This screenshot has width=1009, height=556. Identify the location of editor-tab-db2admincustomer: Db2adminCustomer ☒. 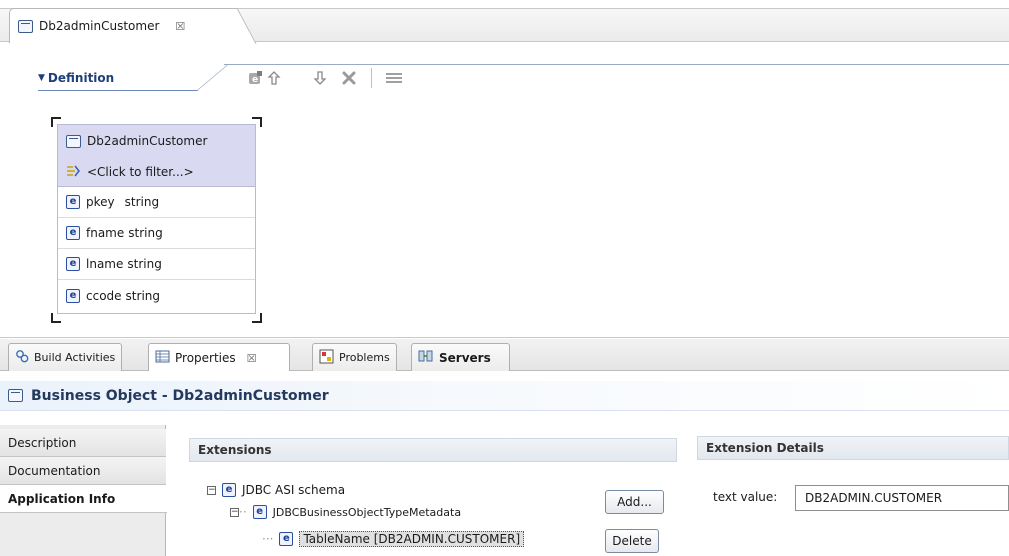
(121, 25).